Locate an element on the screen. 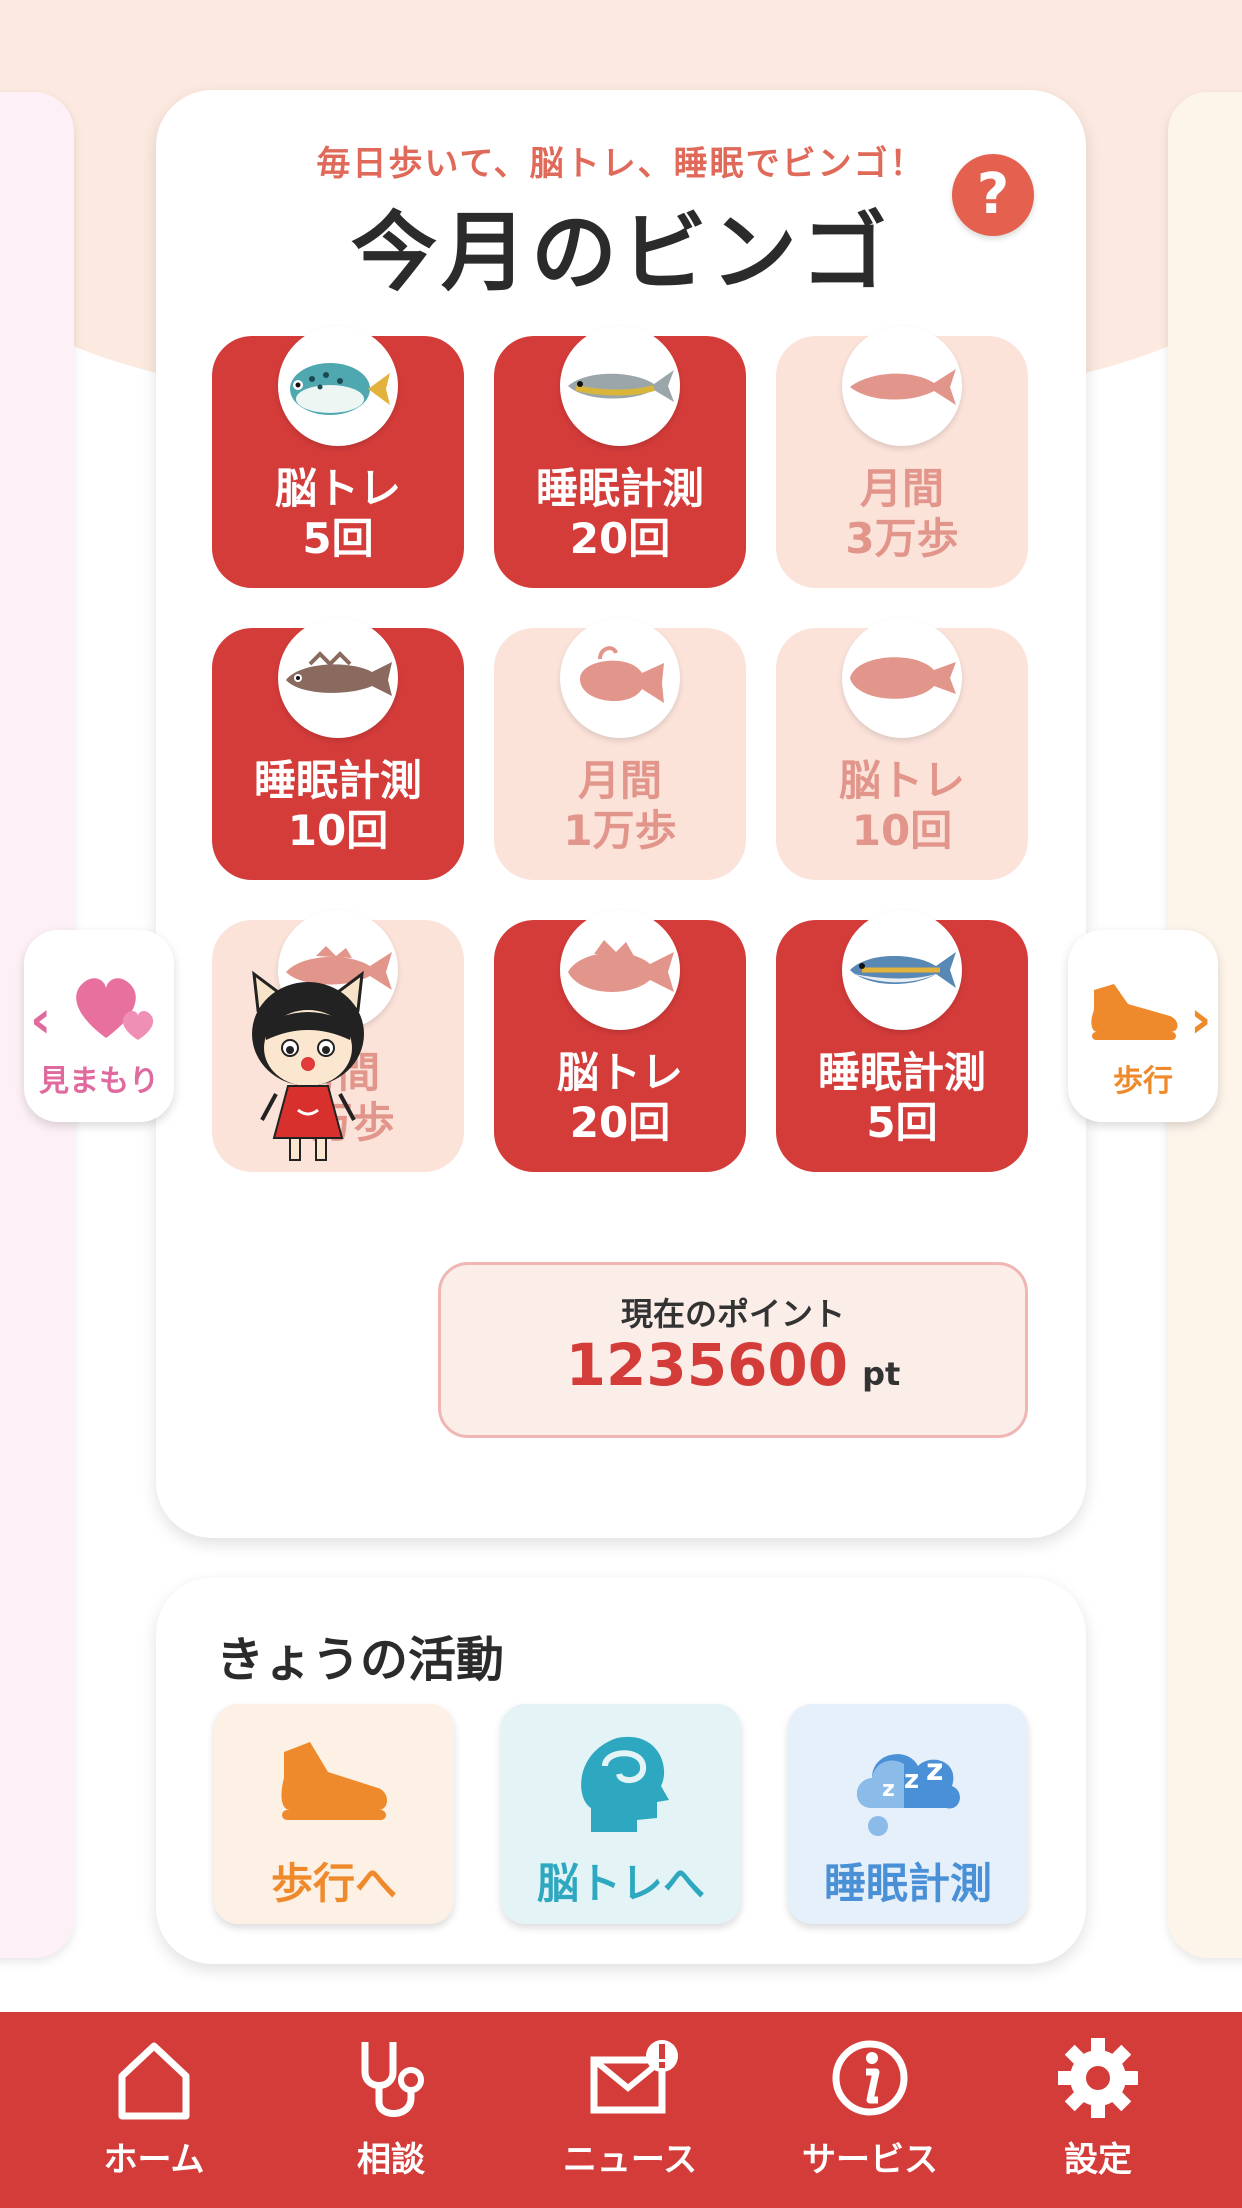 Image resolution: width=1242 pixels, height=2208 pixels. activity-title: きょうの活動 is located at coordinates (360, 1660).